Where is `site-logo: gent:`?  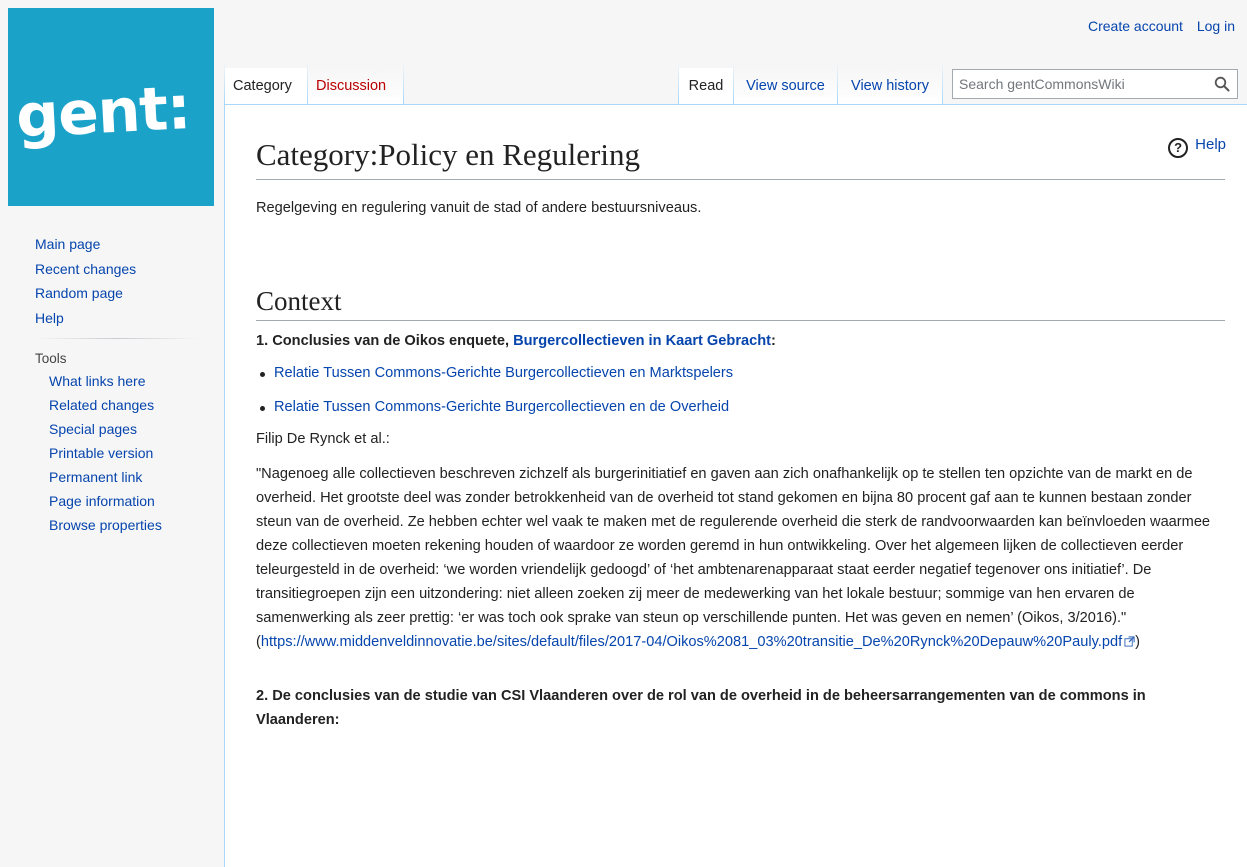
site-logo: gent: is located at coordinates (111, 107).